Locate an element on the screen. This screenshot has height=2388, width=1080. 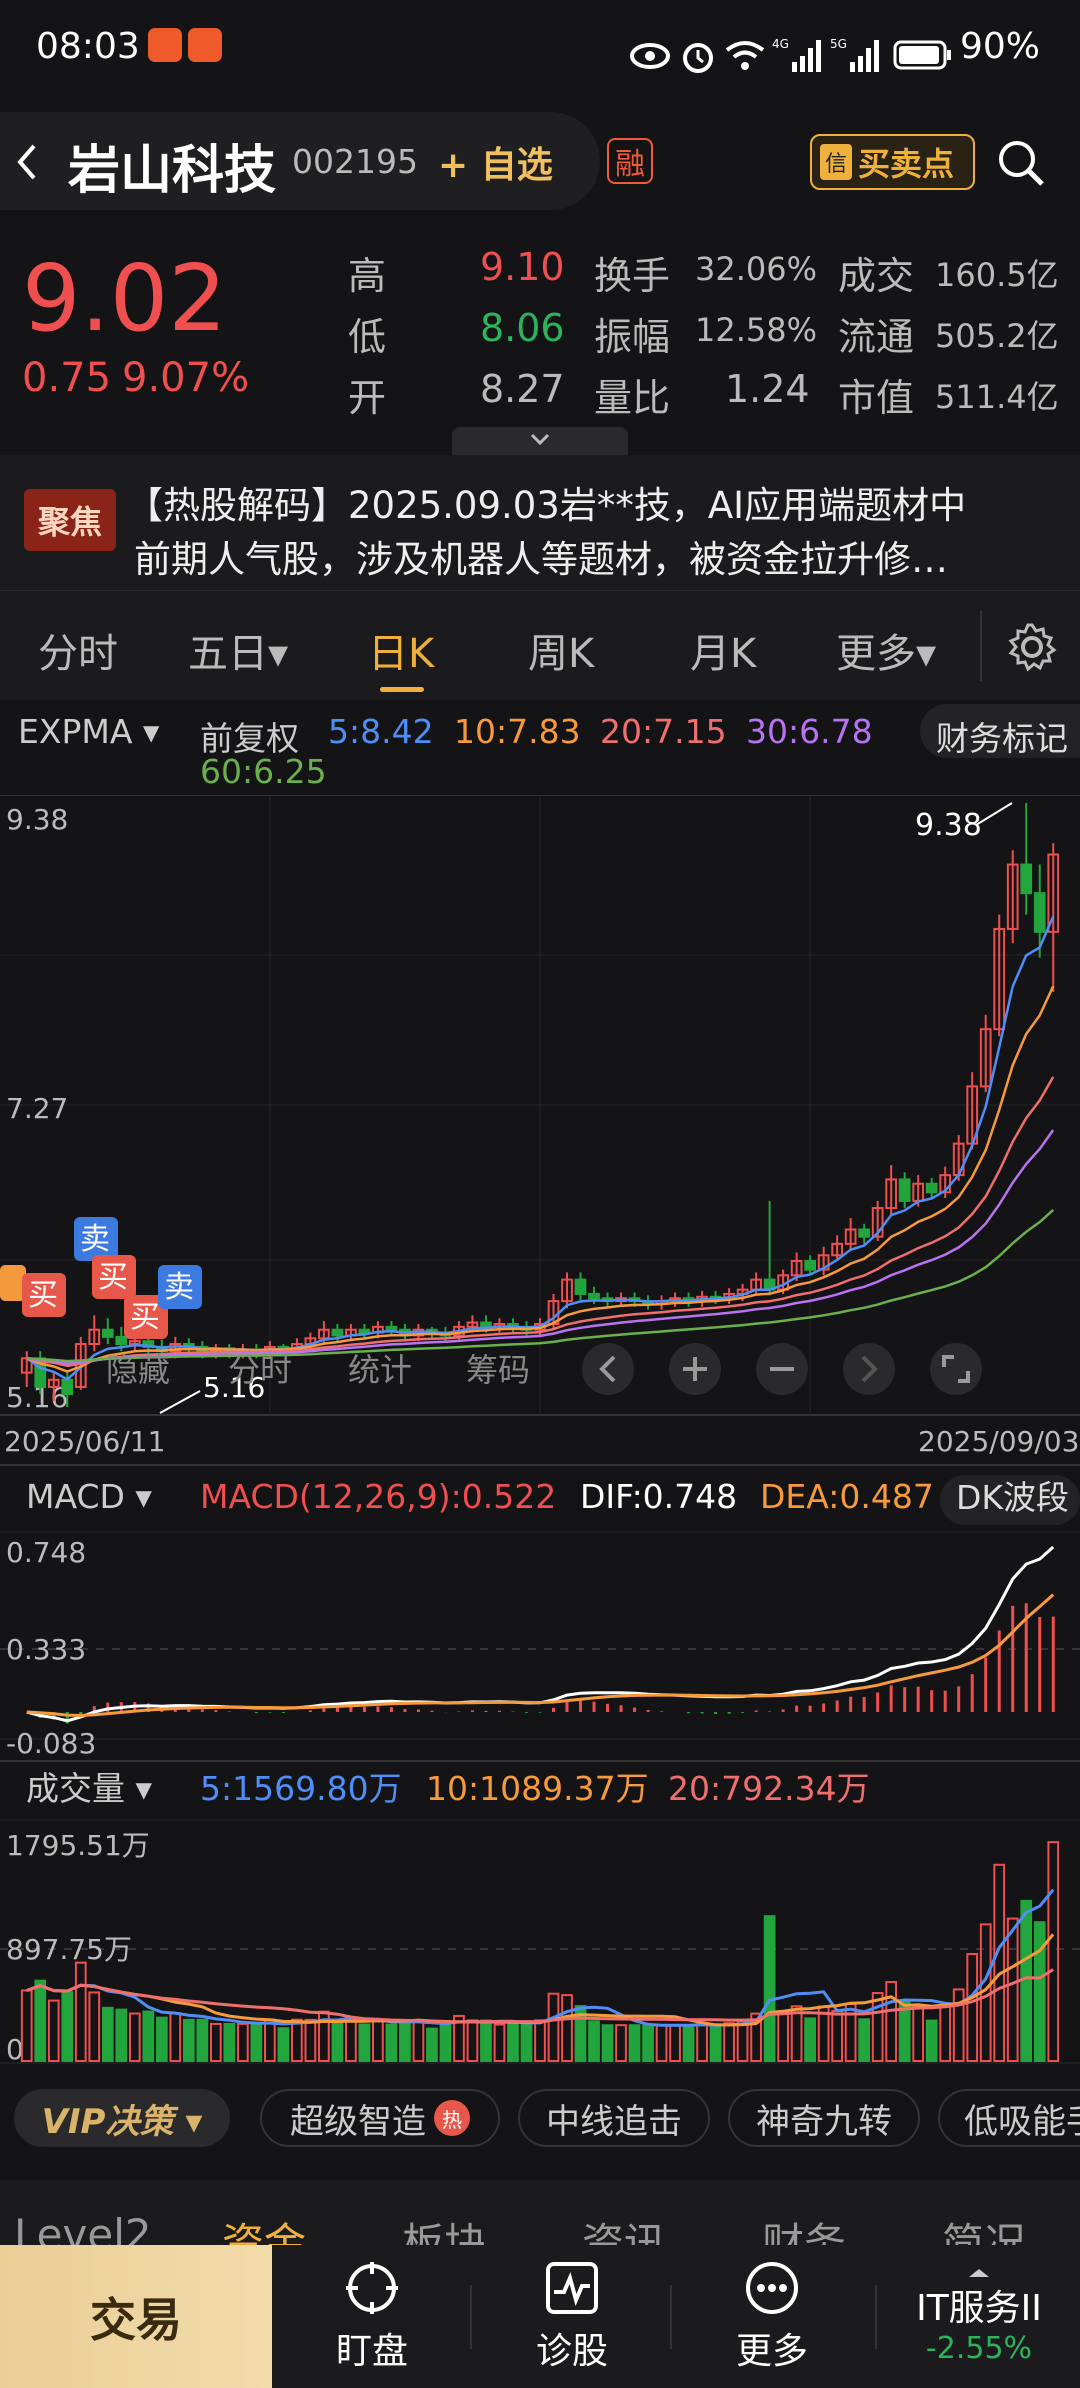
sector-ticker: IT服务II -2.55% is located at coordinates (979, 2316).